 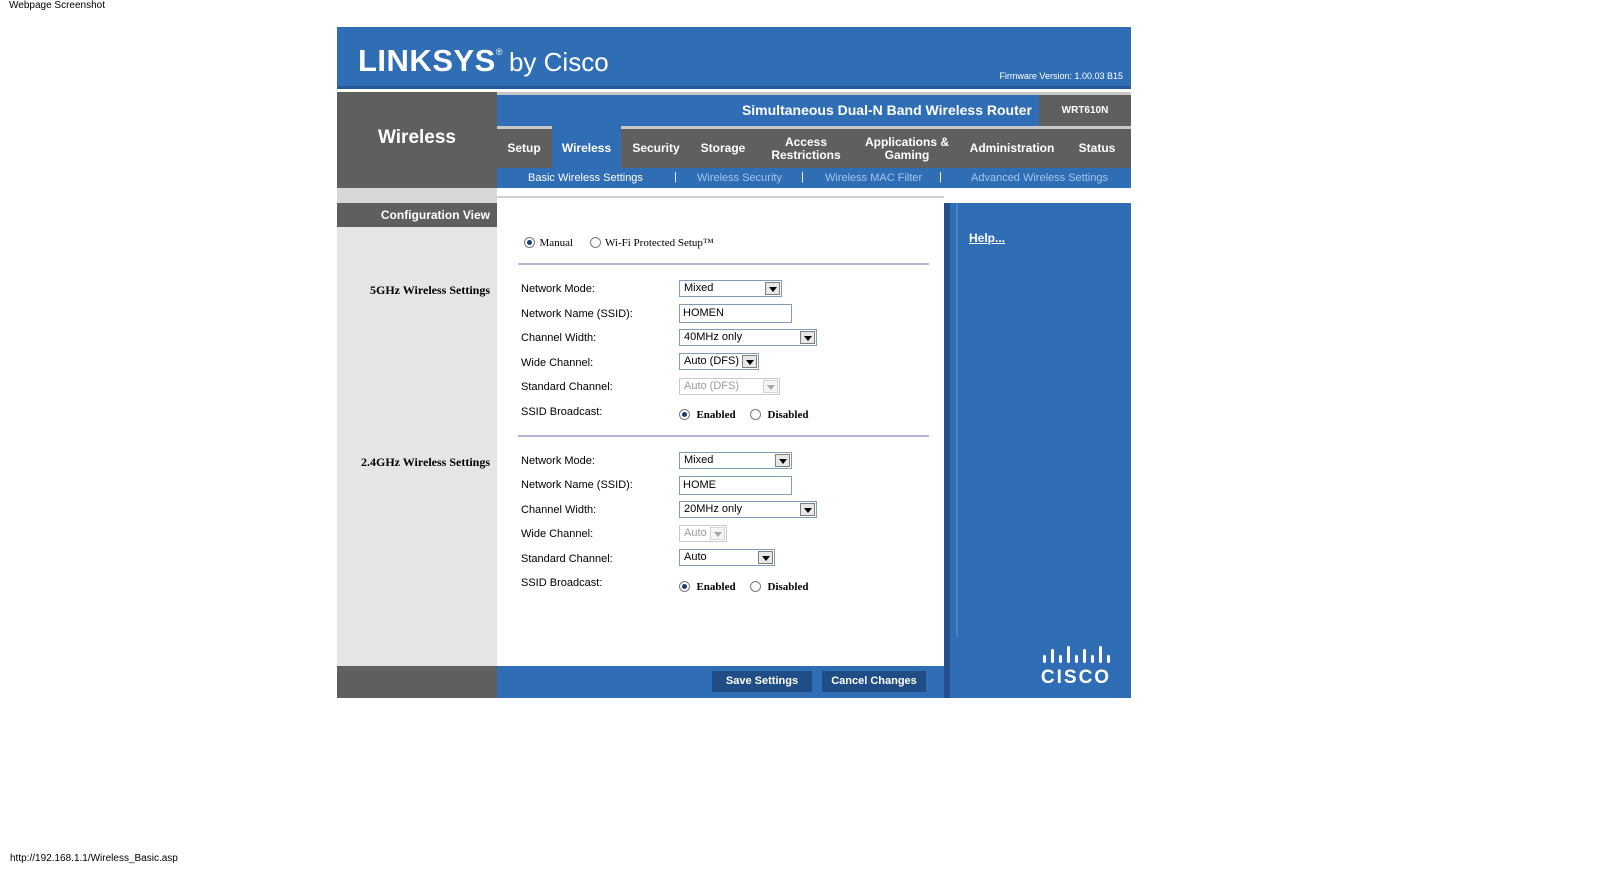 What do you see at coordinates (567, 387) in the screenshot?
I see `standard-channel-5-label: Standard Channel:` at bounding box center [567, 387].